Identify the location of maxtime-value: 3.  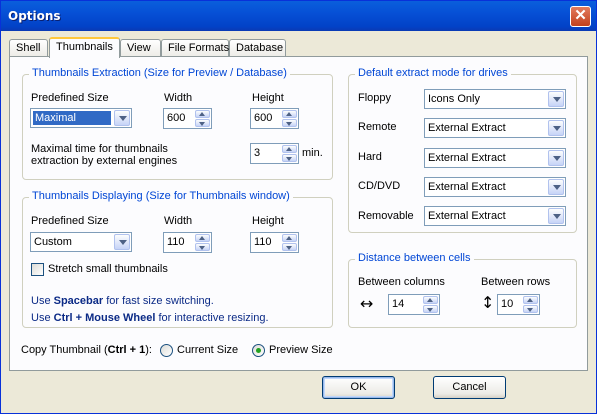
(257, 153).